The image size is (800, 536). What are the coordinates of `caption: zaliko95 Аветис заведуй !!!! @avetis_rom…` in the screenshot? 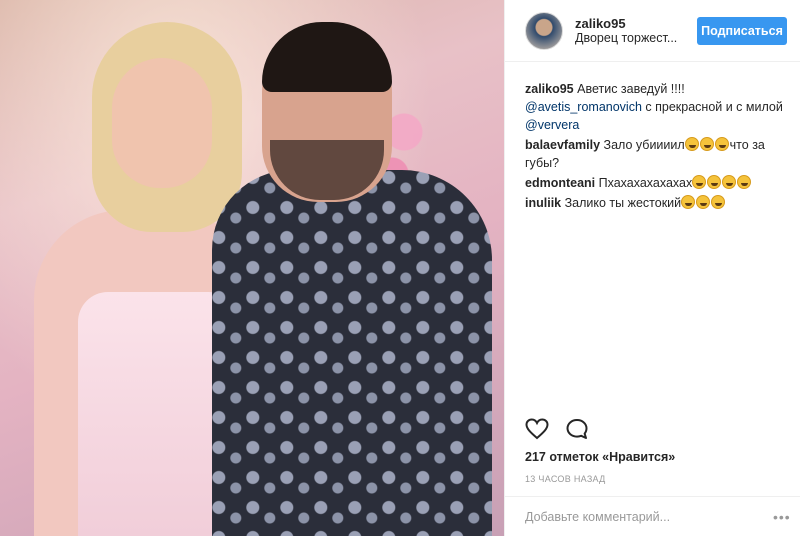 It's located at (657, 107).